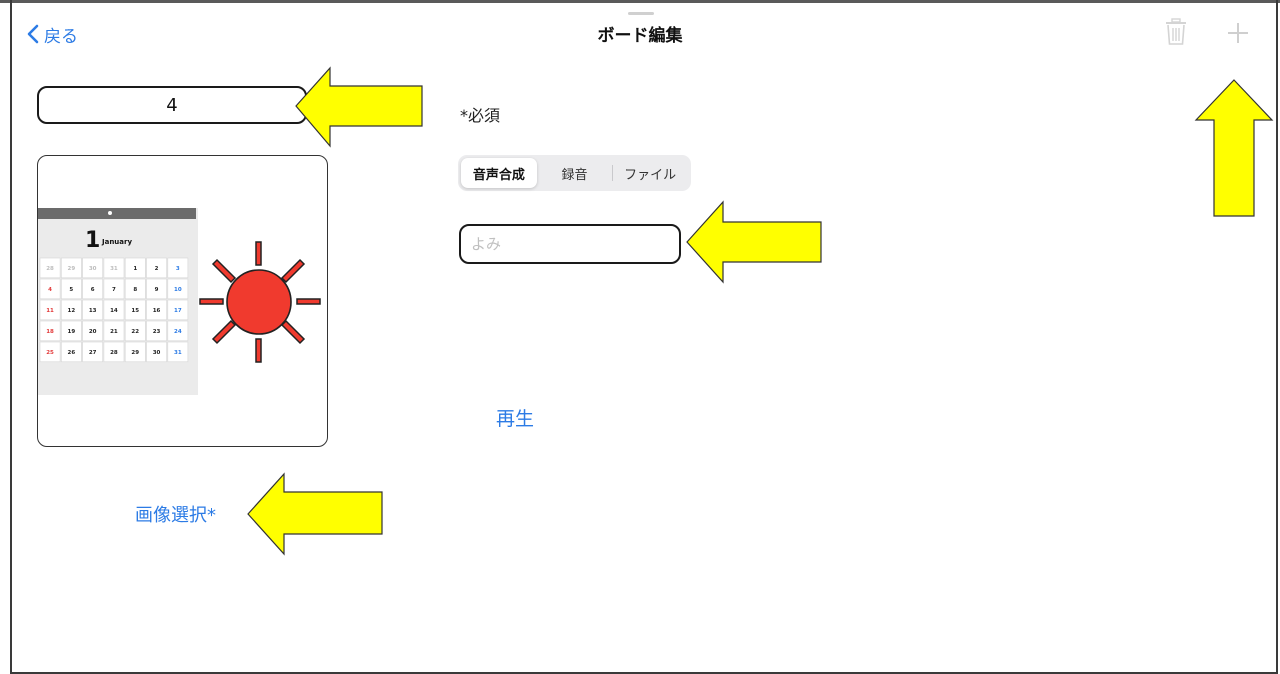 This screenshot has height=674, width=1280. Describe the element at coordinates (50, 311) in the screenshot. I see `calendar-date: 11` at that location.